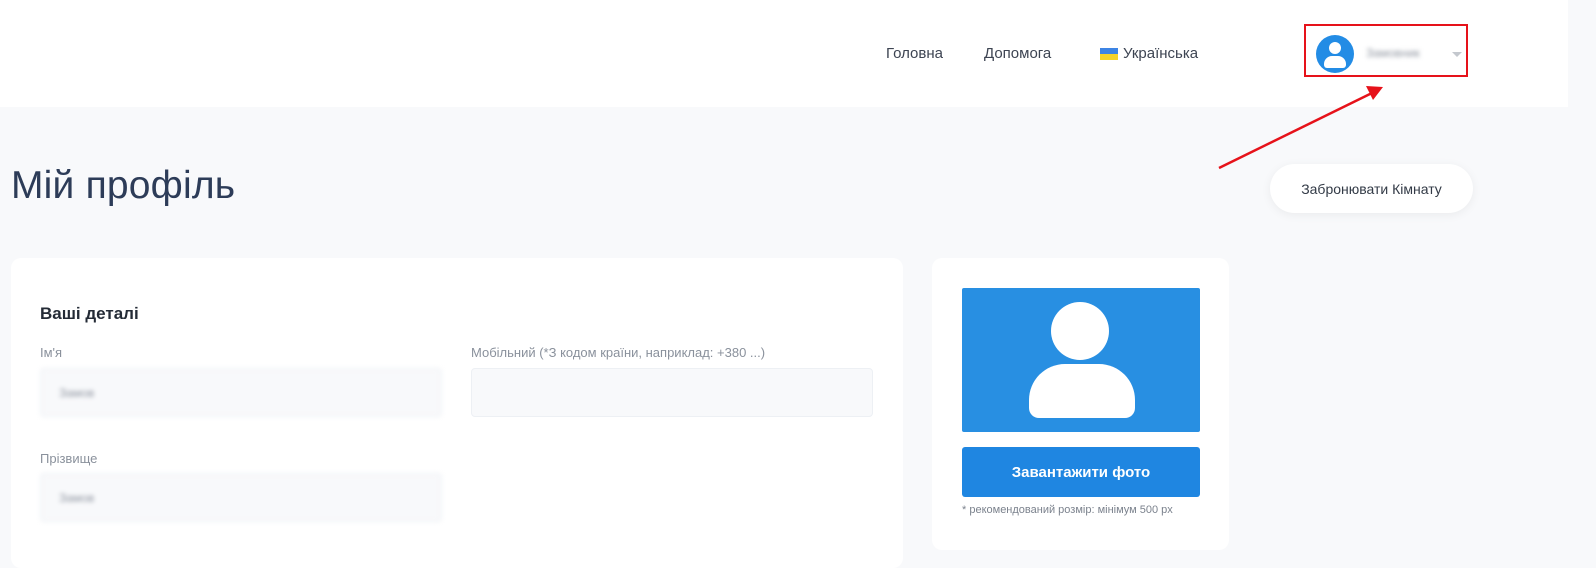  Describe the element at coordinates (672, 392) in the screenshot. I see `mobile-input` at that location.